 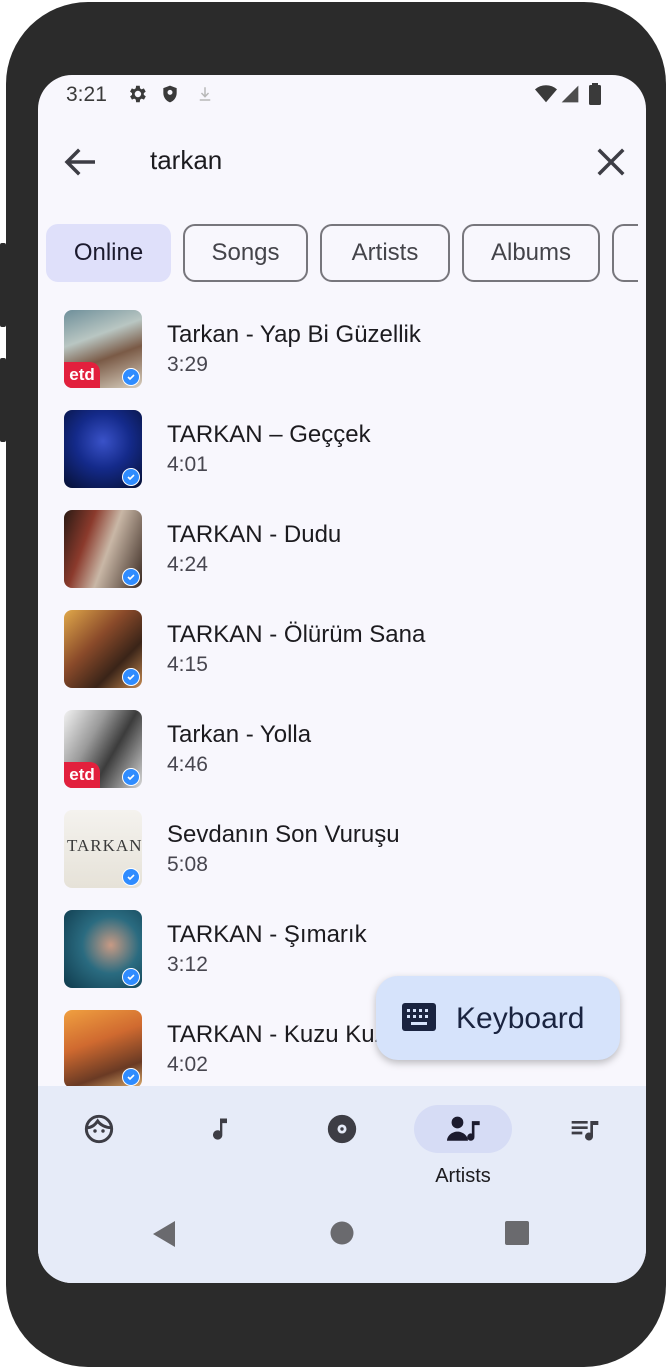 I want to click on status-time: 3:21, so click(x=86, y=94).